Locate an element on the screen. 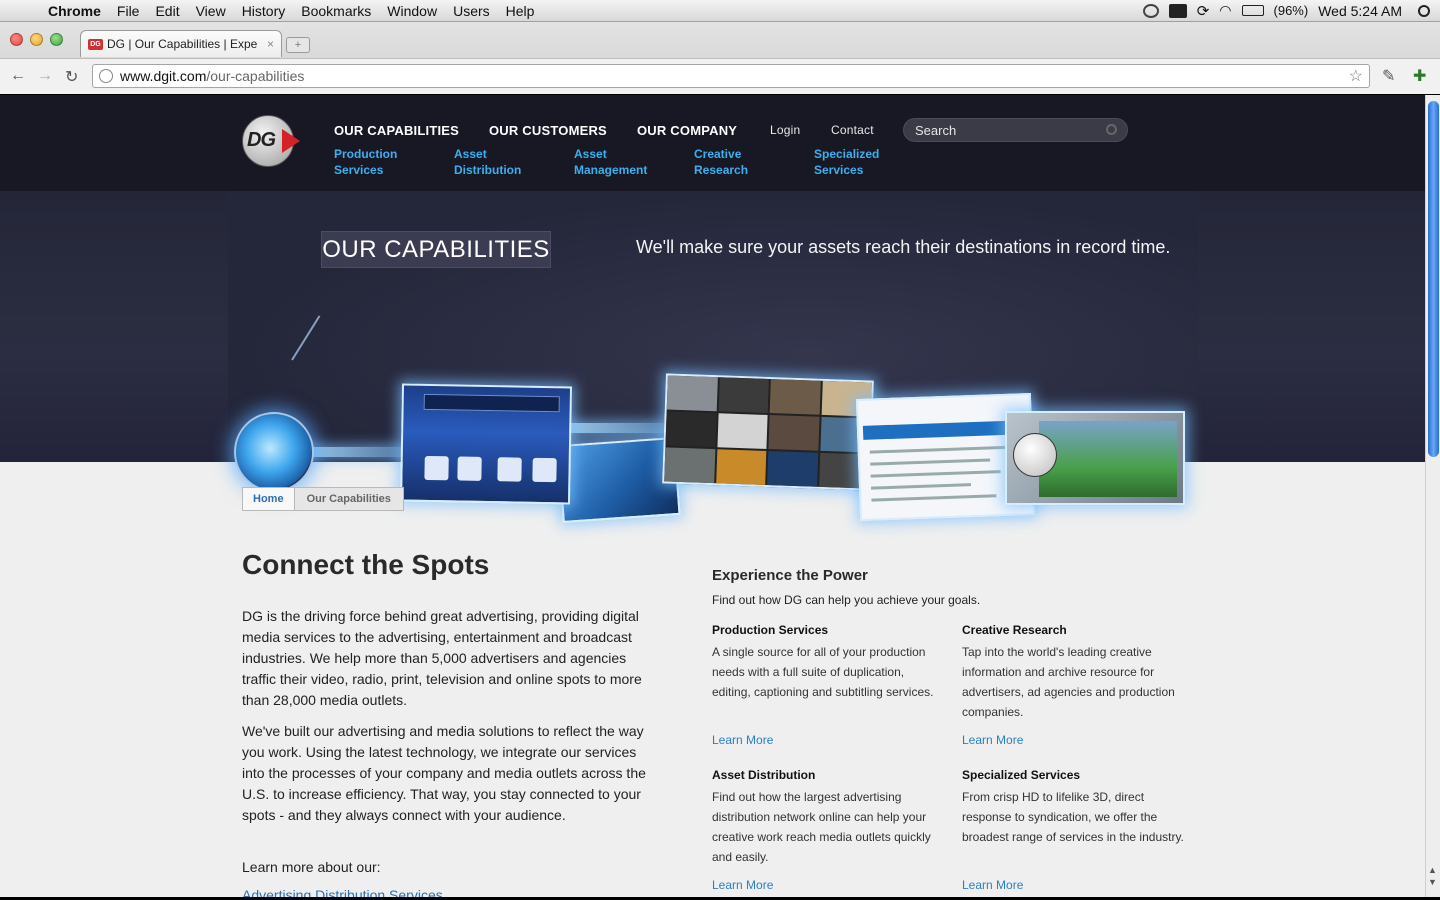 The width and height of the screenshot is (1440, 900). nav-our-capabilities: OUR CAPABILITIES is located at coordinates (396, 130).